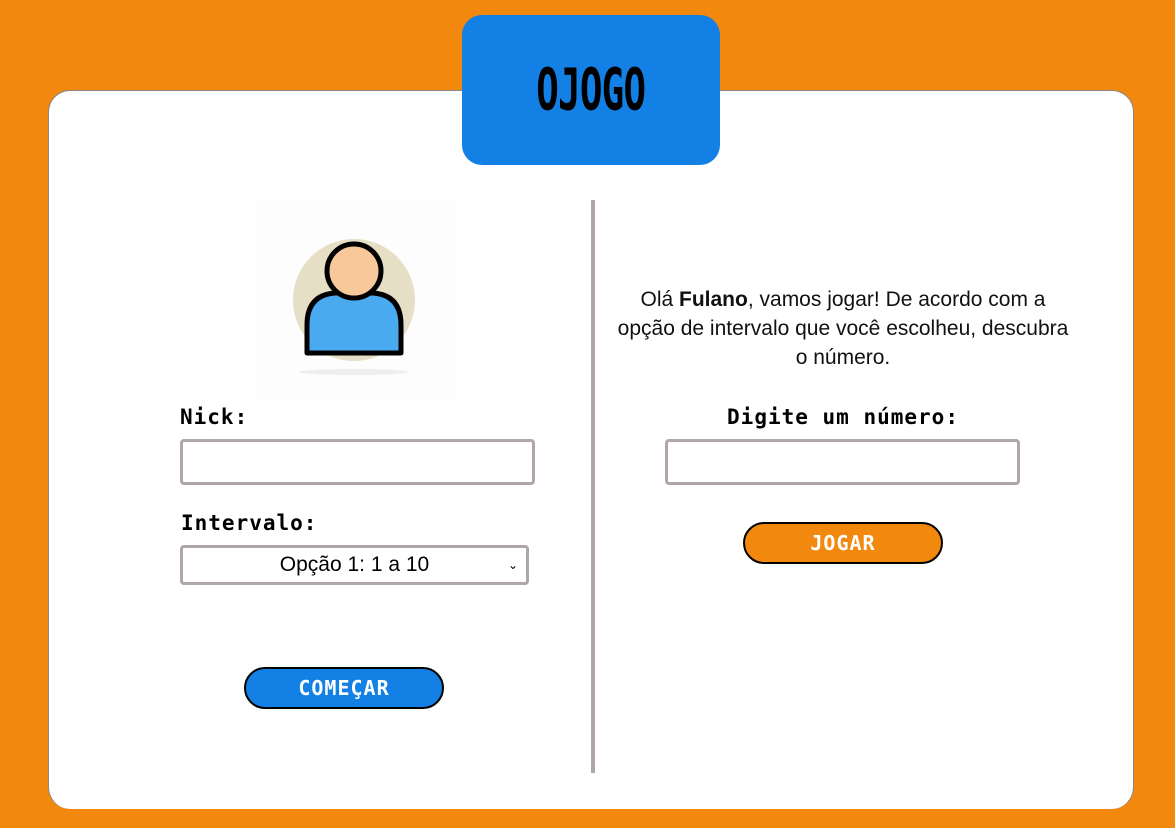 The height and width of the screenshot is (828, 1175). I want to click on nick-input, so click(357, 462).